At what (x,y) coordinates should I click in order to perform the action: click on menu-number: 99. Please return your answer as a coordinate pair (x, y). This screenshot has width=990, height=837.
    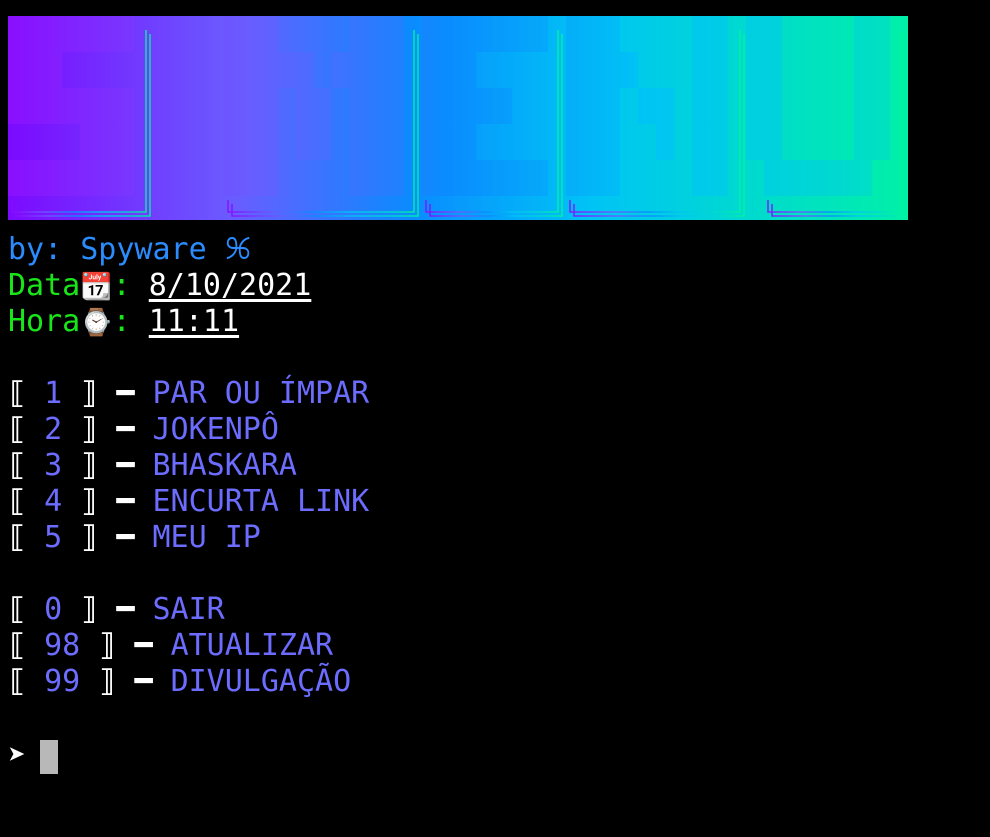
    Looking at the image, I should click on (62, 681).